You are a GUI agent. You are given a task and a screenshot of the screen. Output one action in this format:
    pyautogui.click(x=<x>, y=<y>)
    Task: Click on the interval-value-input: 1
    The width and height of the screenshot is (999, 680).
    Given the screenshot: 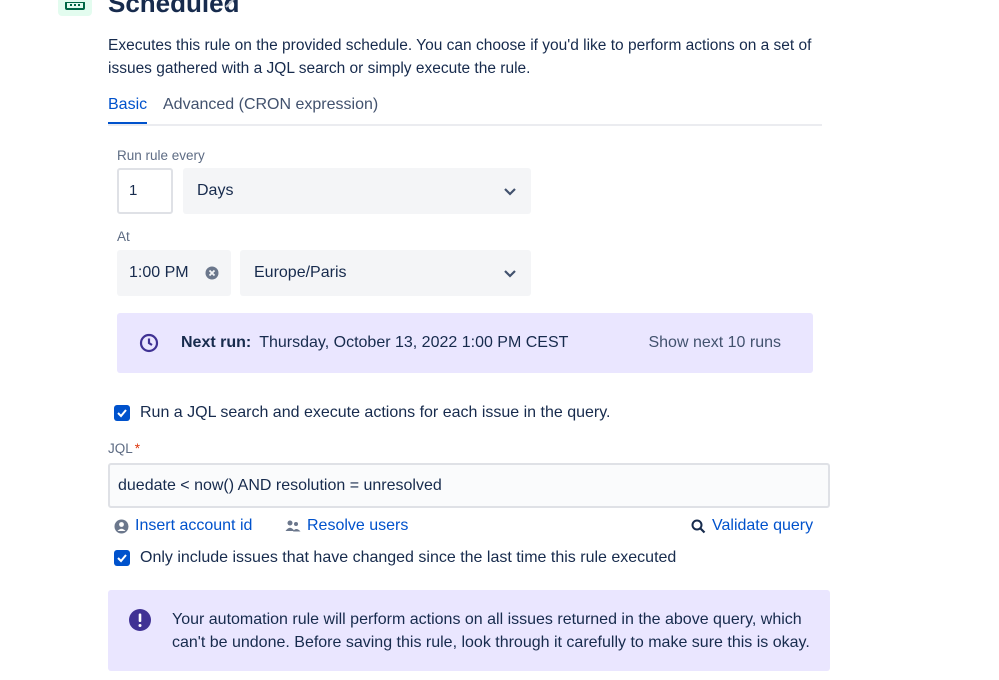 What is the action you would take?
    pyautogui.click(x=145, y=191)
    